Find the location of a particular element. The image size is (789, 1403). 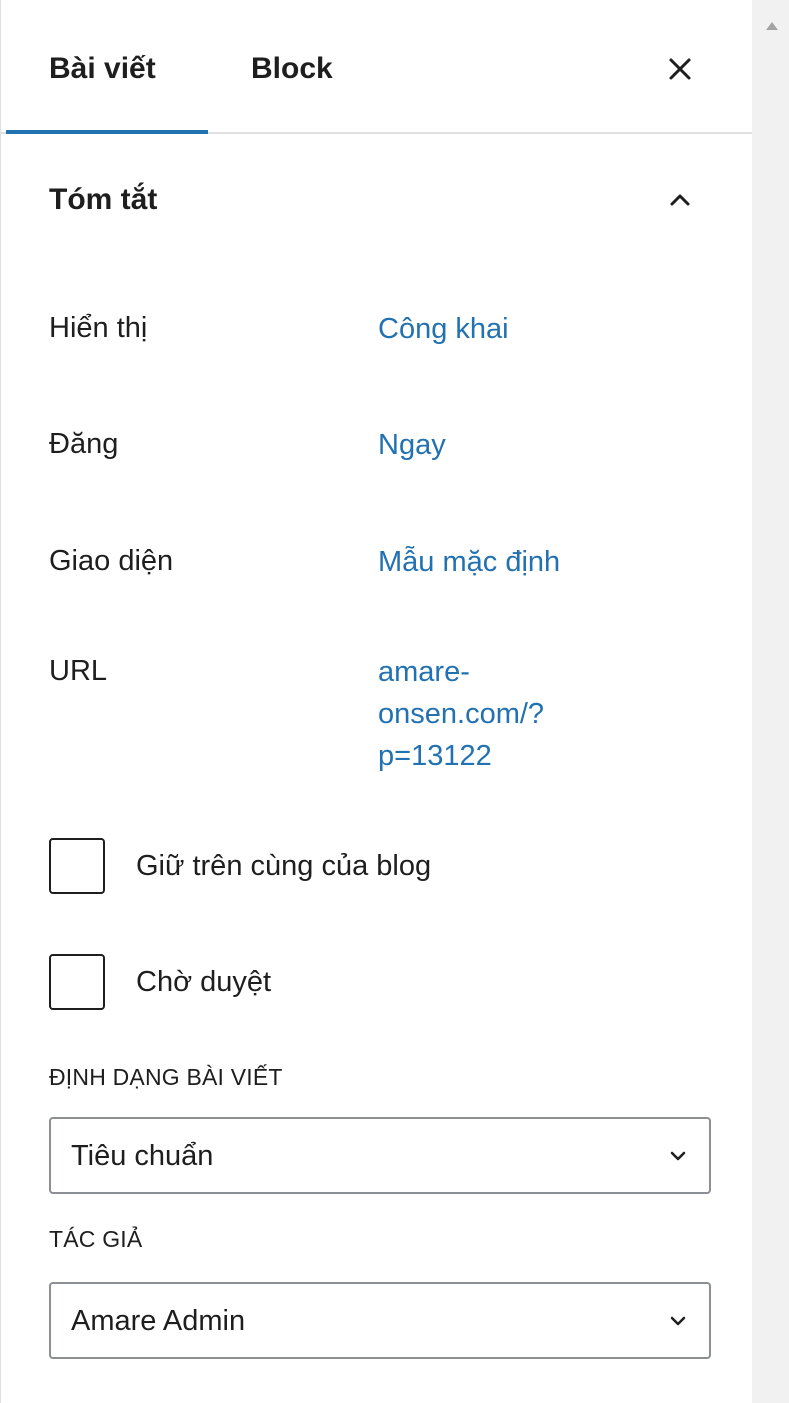

publish-date-toggle: Ngay is located at coordinates (508, 445).